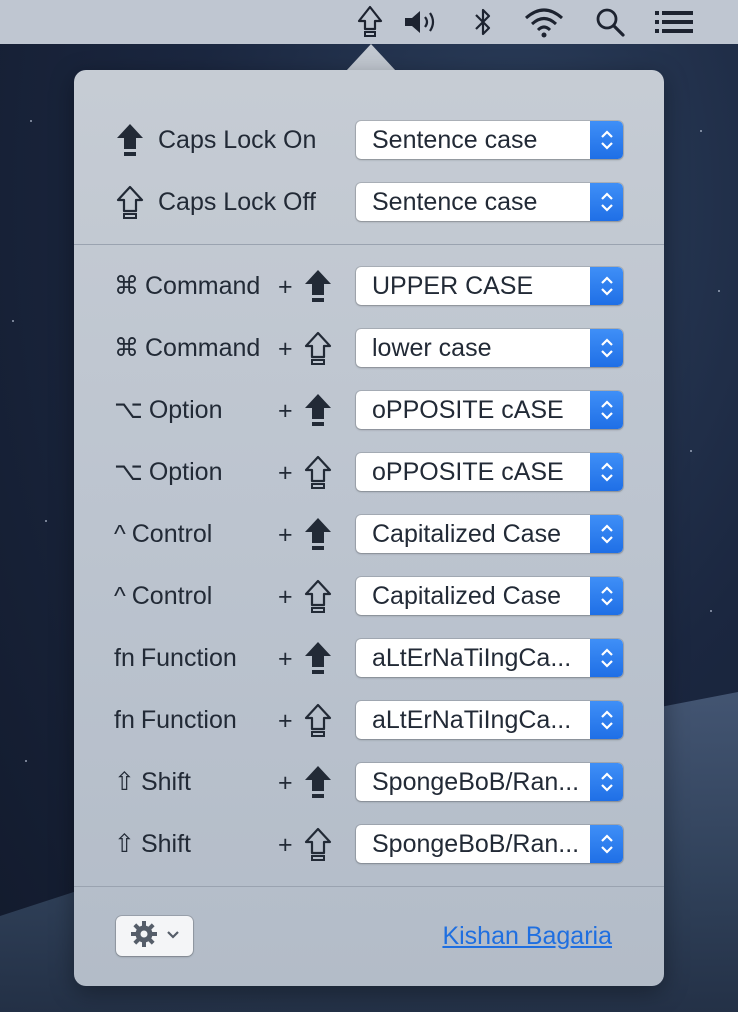 The image size is (738, 1012). I want to click on menu-bar, so click(369, 22).